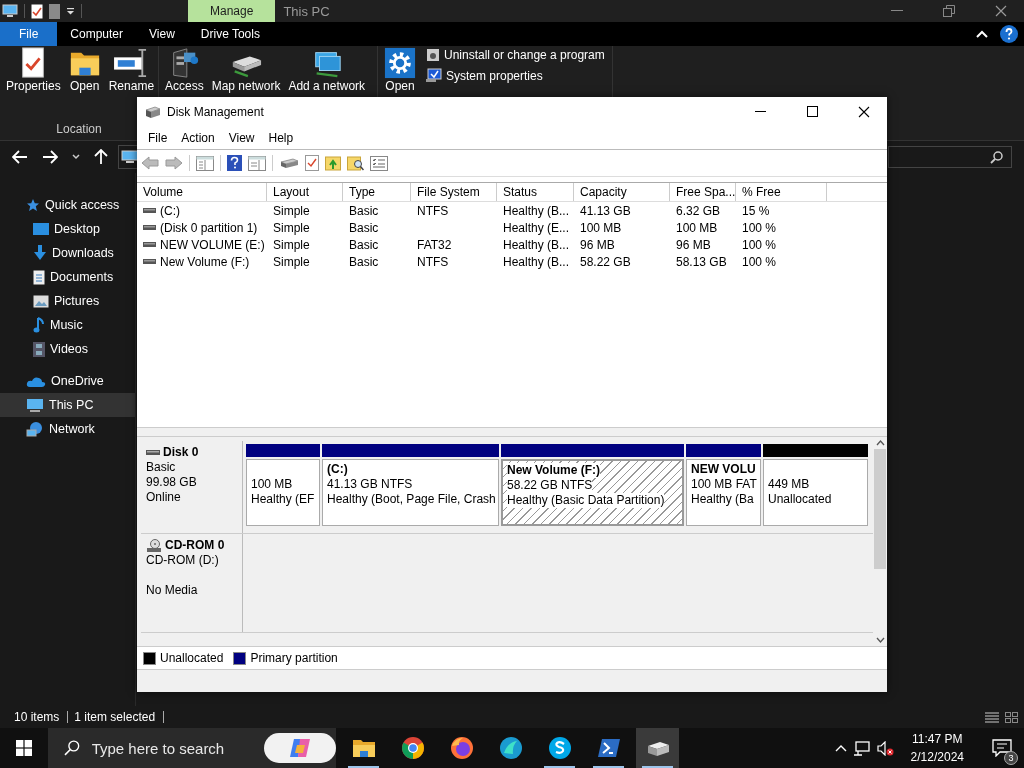  Describe the element at coordinates (510, 748) in the screenshot. I see `app-icon` at that location.